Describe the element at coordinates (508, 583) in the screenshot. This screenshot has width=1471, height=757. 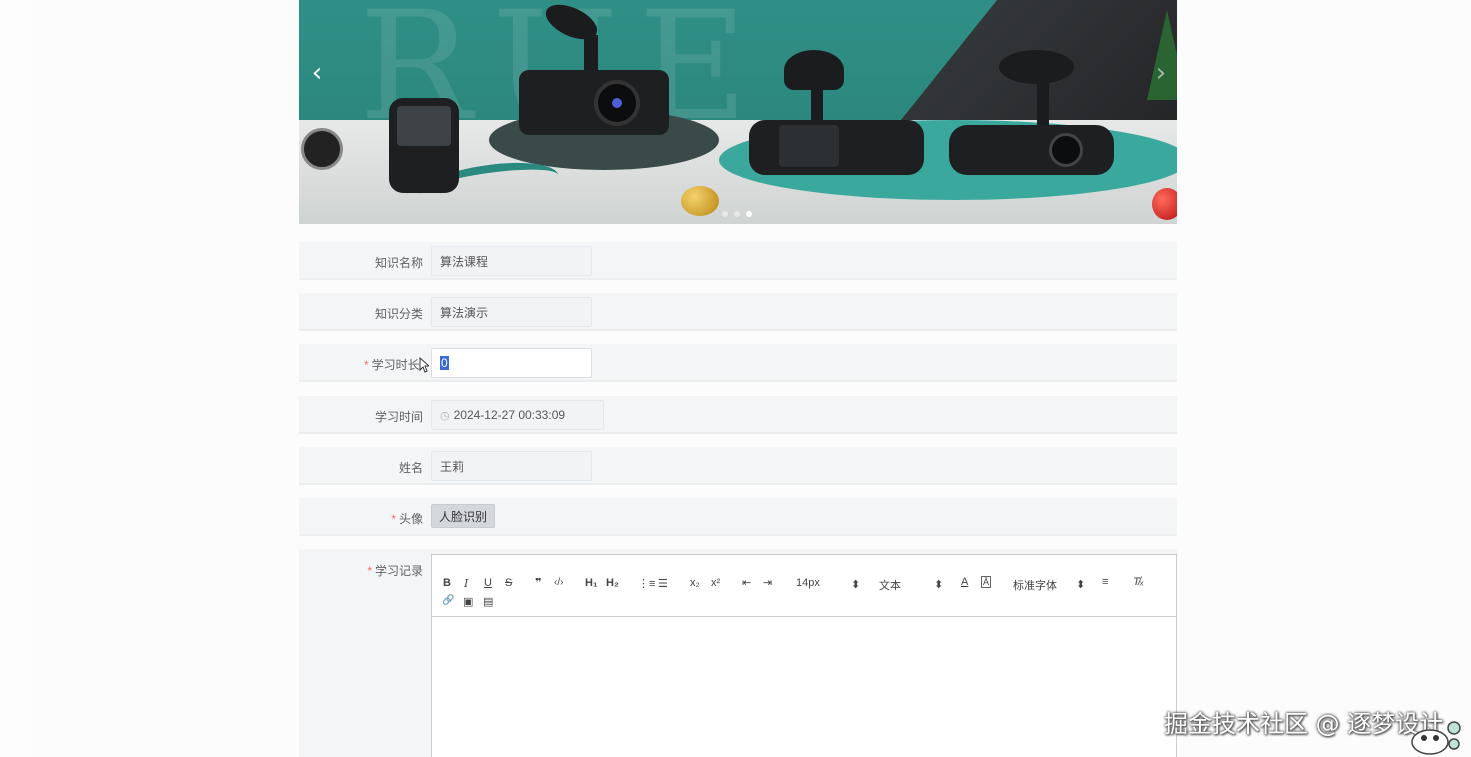
I see `strike-button: S` at that location.